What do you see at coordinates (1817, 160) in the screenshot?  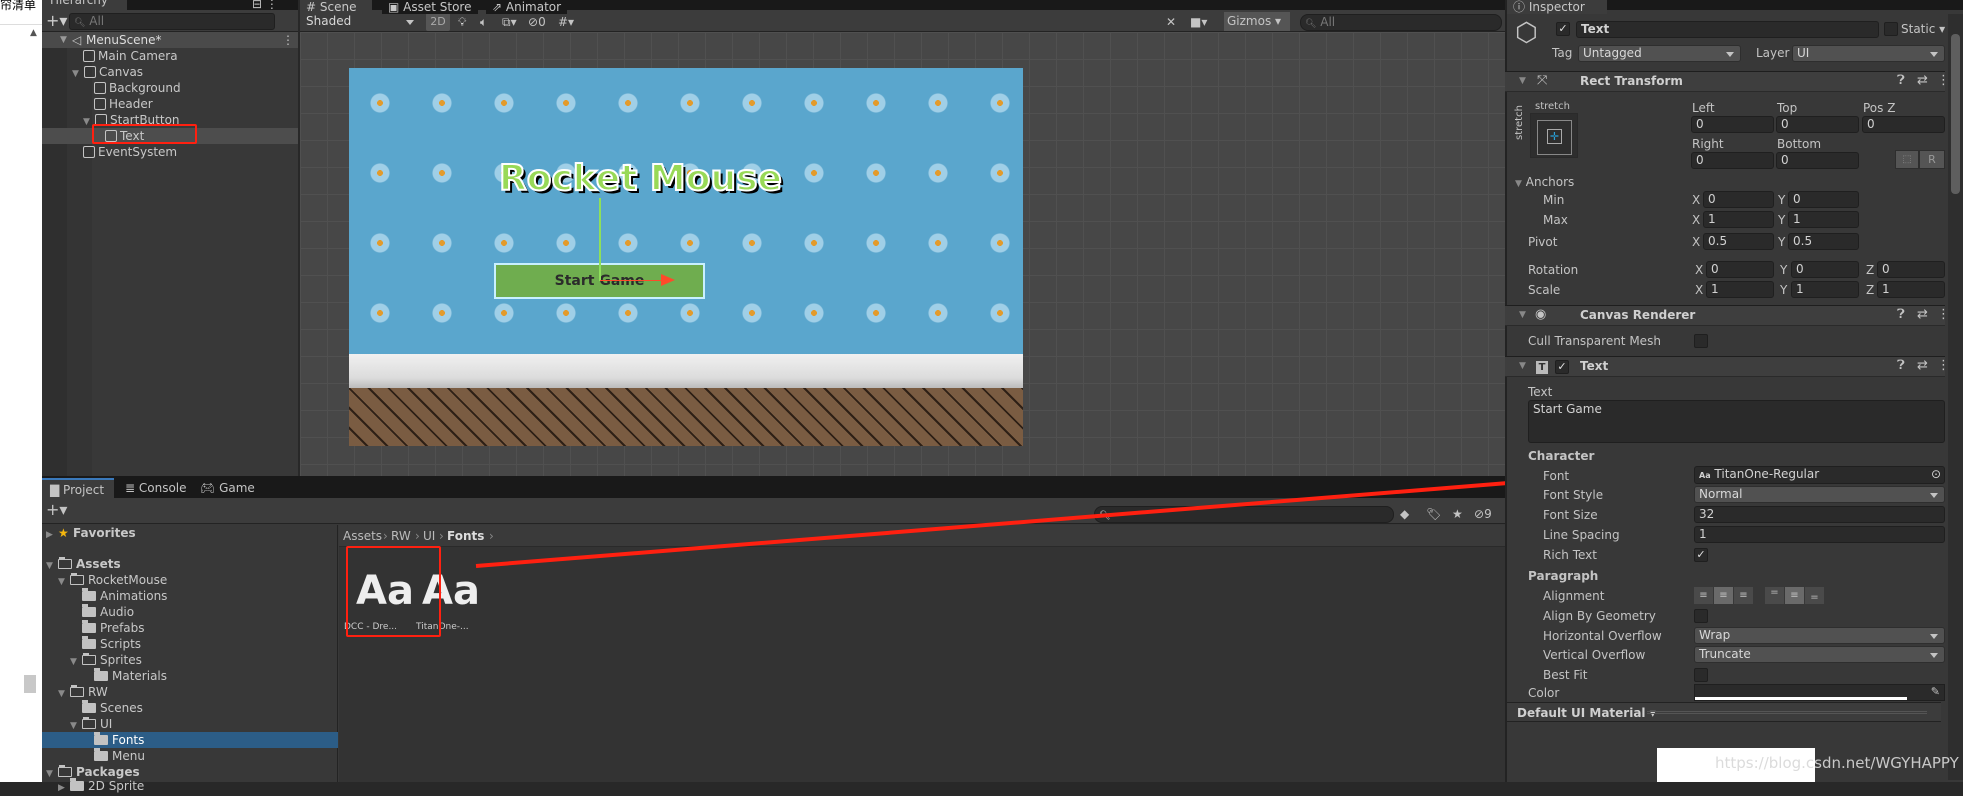 I see `bottom-field: 0` at bounding box center [1817, 160].